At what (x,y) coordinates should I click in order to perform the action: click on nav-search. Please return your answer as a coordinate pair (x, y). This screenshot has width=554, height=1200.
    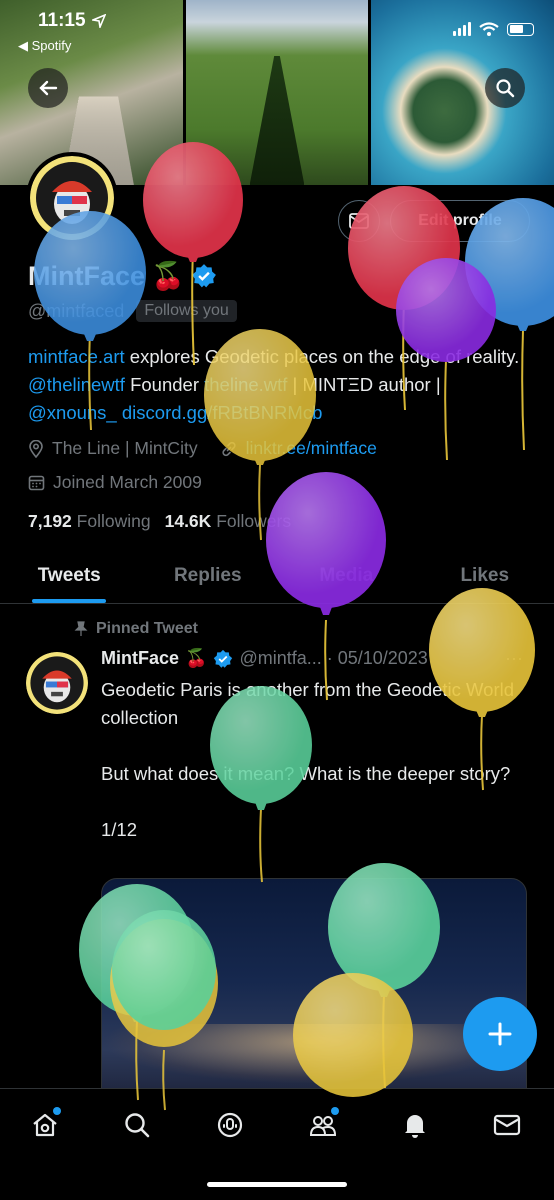
    Looking at the image, I should click on (137, 1125).